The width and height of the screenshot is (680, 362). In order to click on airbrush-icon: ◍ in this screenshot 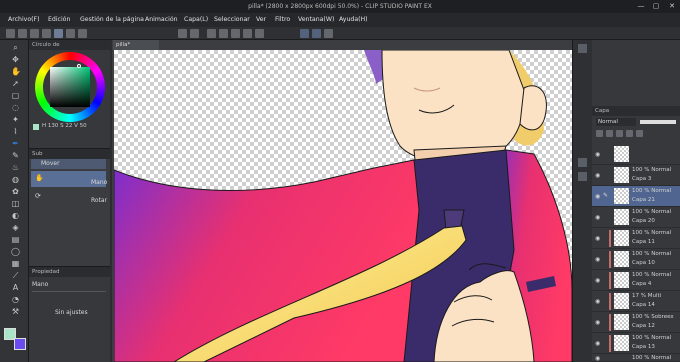, I will do `click(15, 179)`.